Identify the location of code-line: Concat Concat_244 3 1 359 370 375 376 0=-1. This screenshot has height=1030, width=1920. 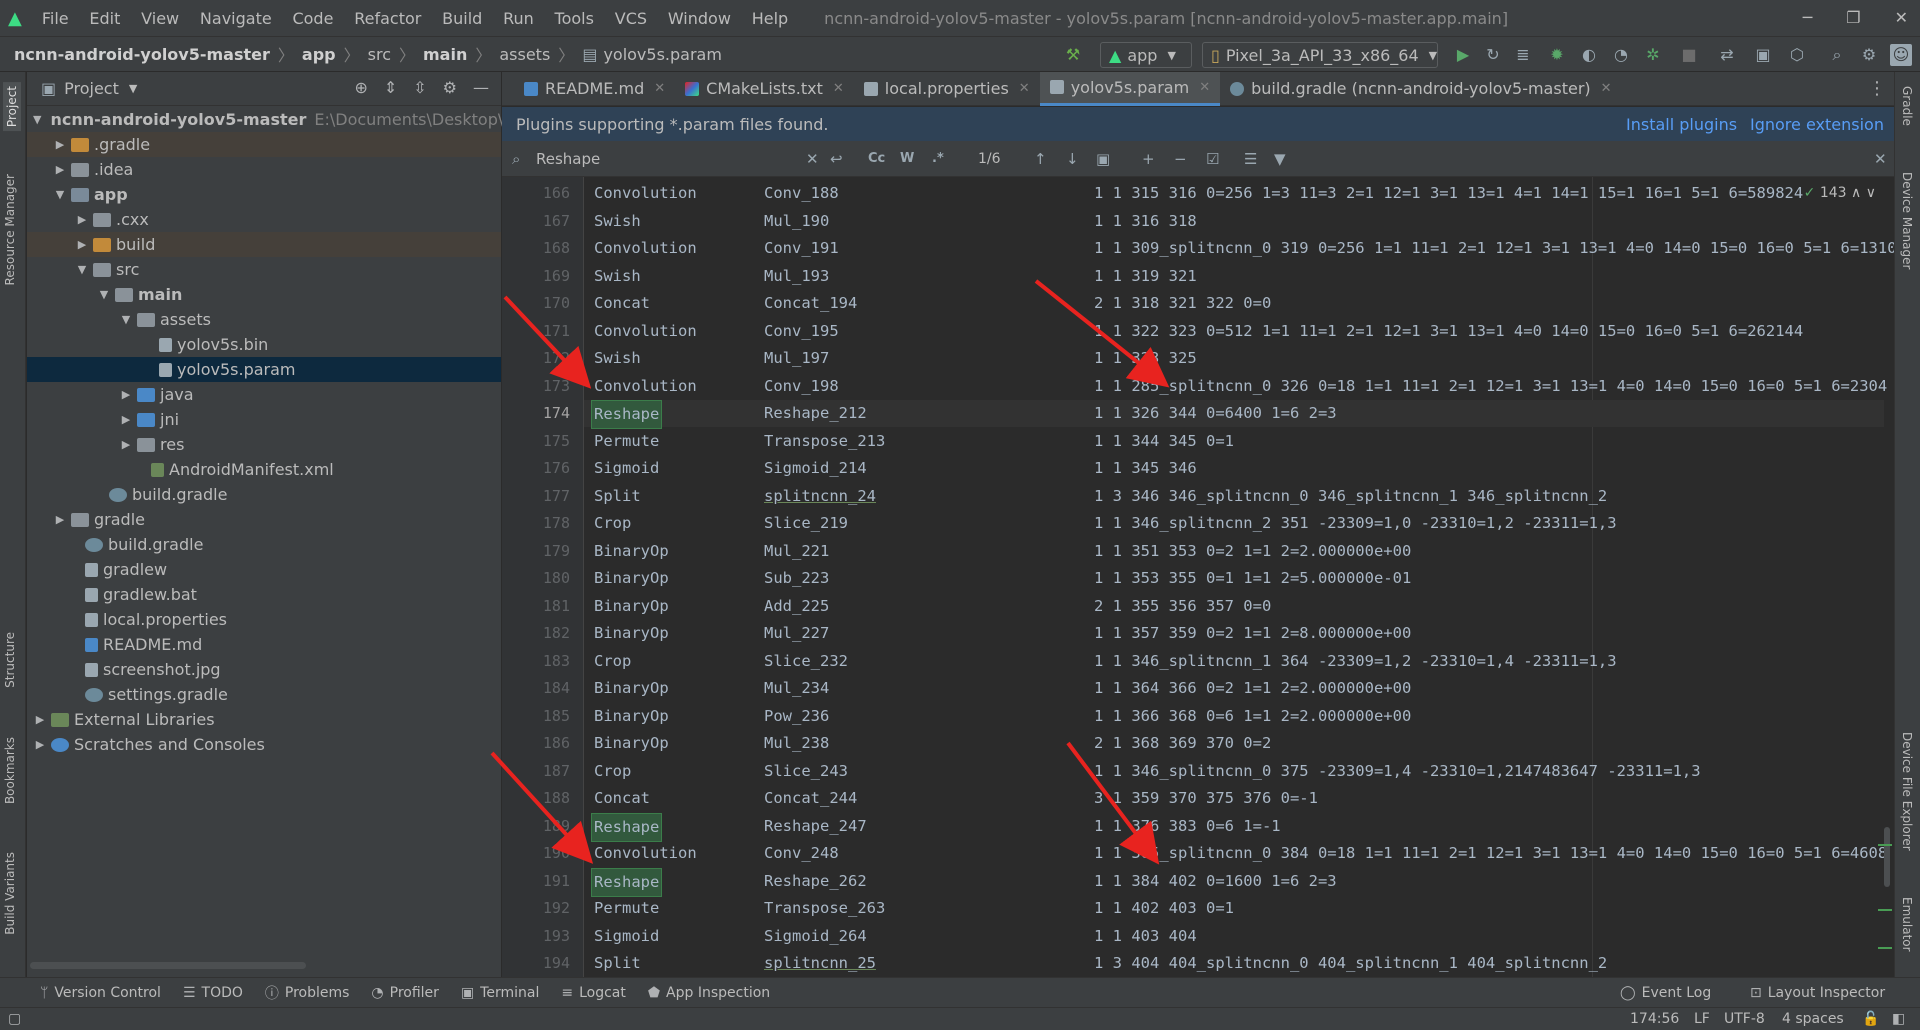
(1234, 798).